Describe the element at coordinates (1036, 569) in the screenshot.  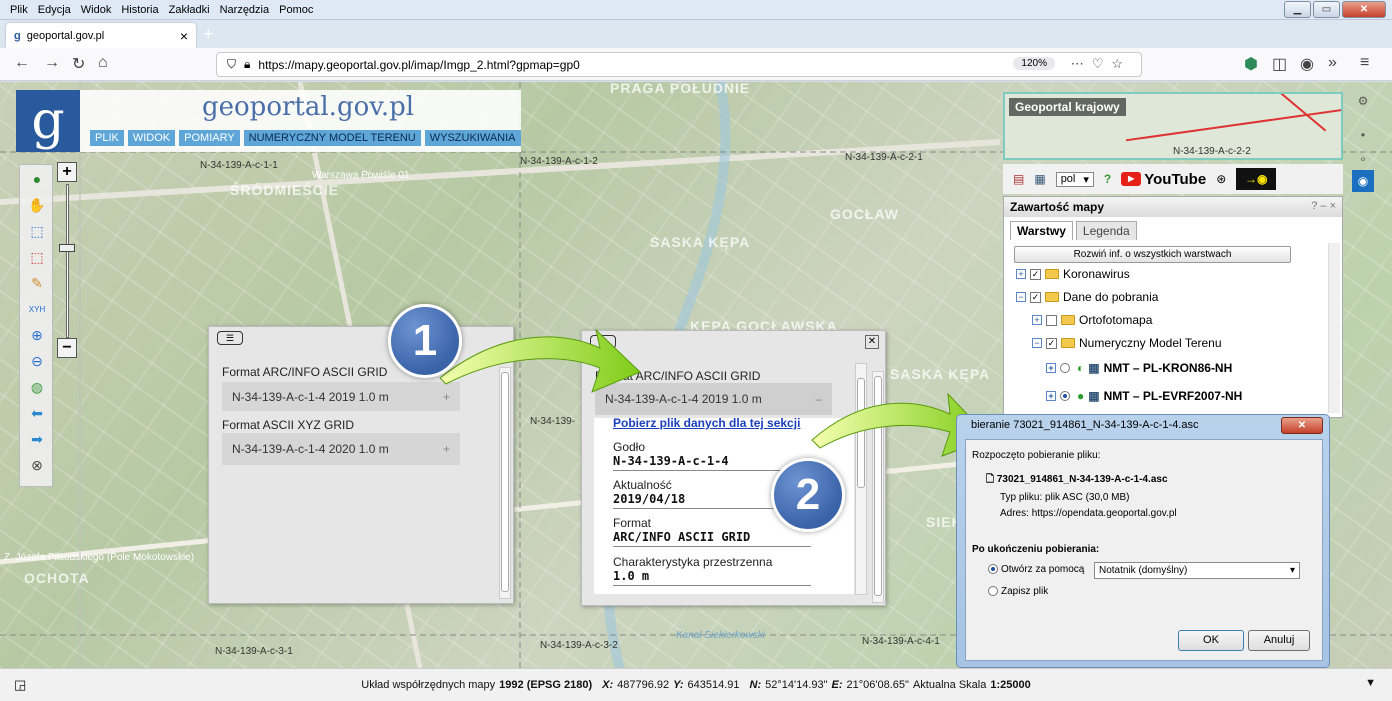
I see `open-with-option: Otwórz za pomocą` at that location.